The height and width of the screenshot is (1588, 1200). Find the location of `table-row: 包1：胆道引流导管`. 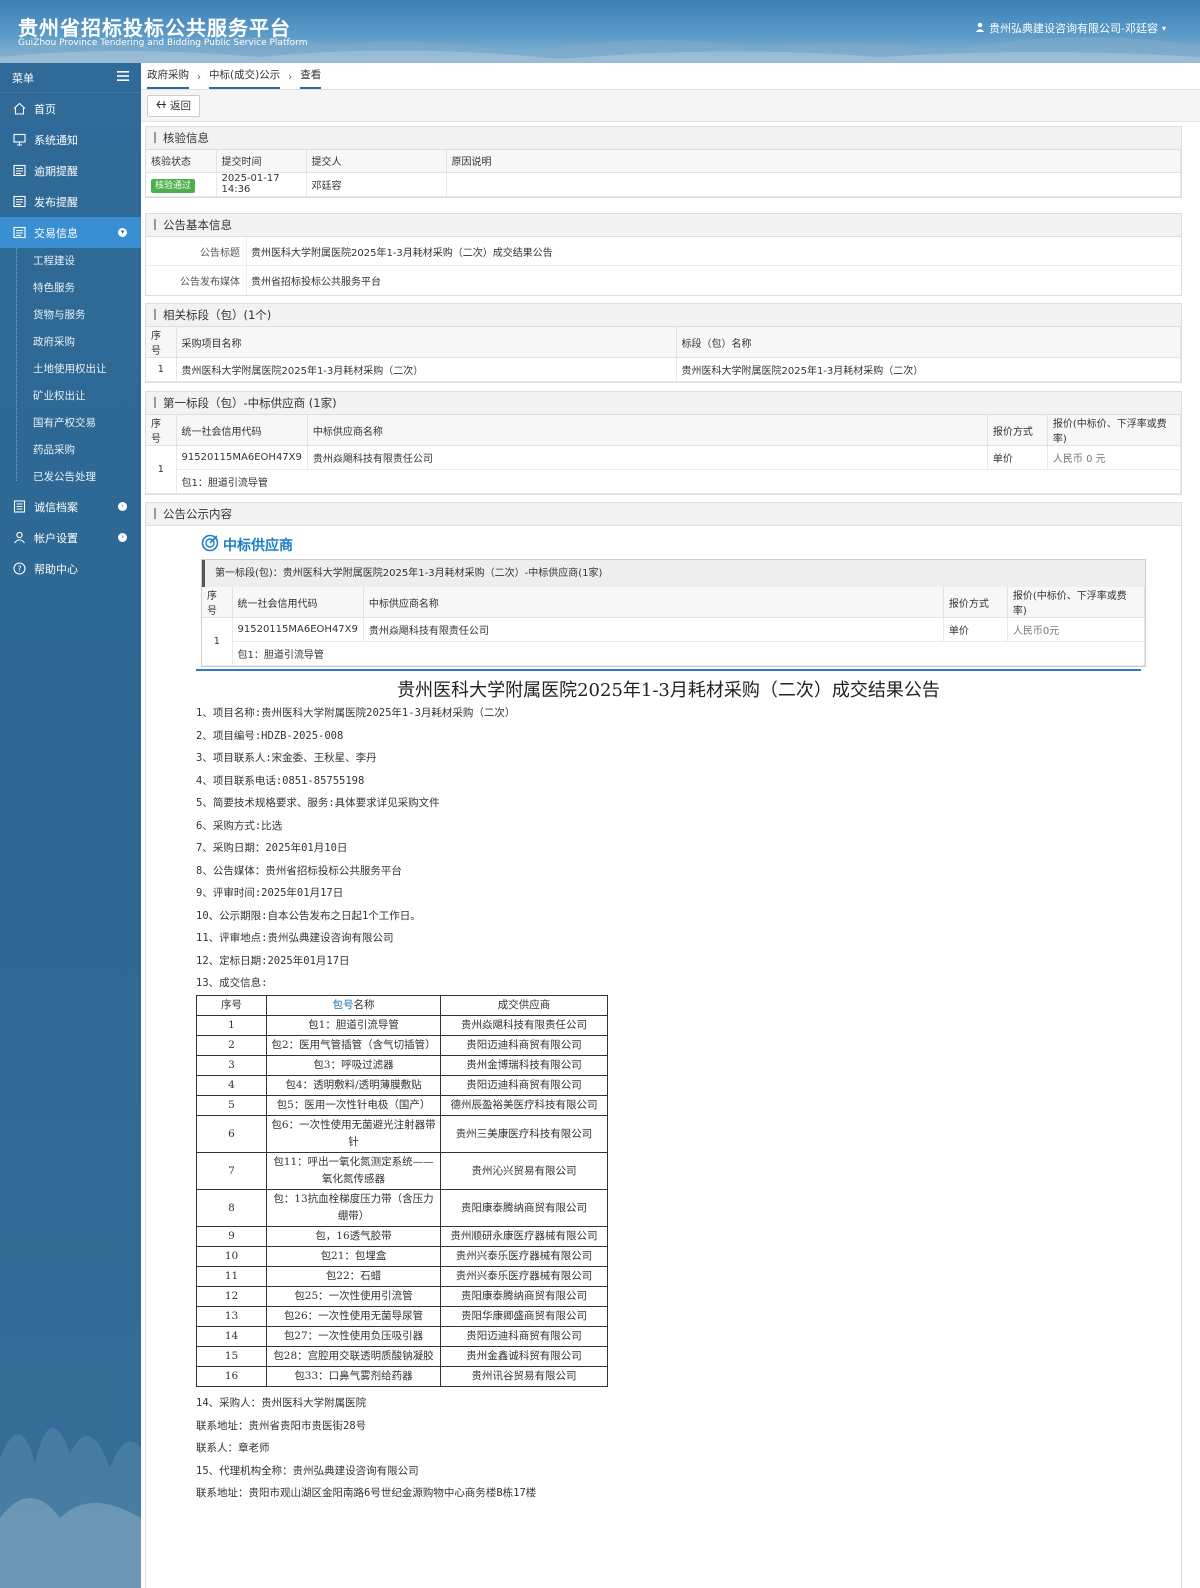

table-row: 包1：胆道引流导管 is located at coordinates (663, 481).